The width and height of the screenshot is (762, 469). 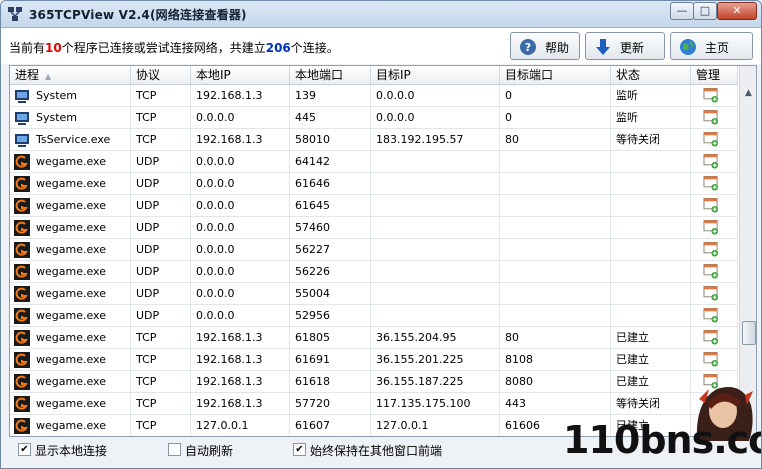 What do you see at coordinates (545, 46) in the screenshot?
I see `help-button: ? 帮助` at bounding box center [545, 46].